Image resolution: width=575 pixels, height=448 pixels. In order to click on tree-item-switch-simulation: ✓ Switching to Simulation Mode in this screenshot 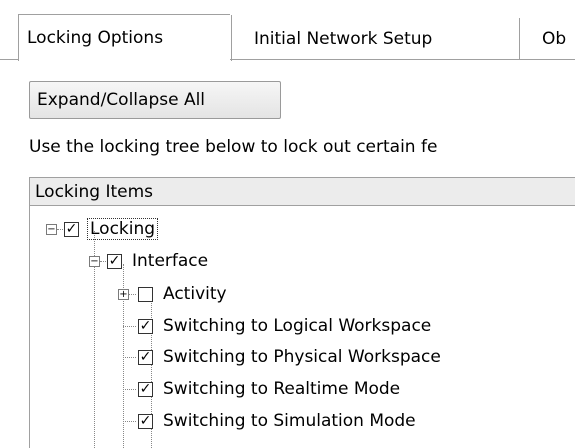, I will do `click(302, 422)`.